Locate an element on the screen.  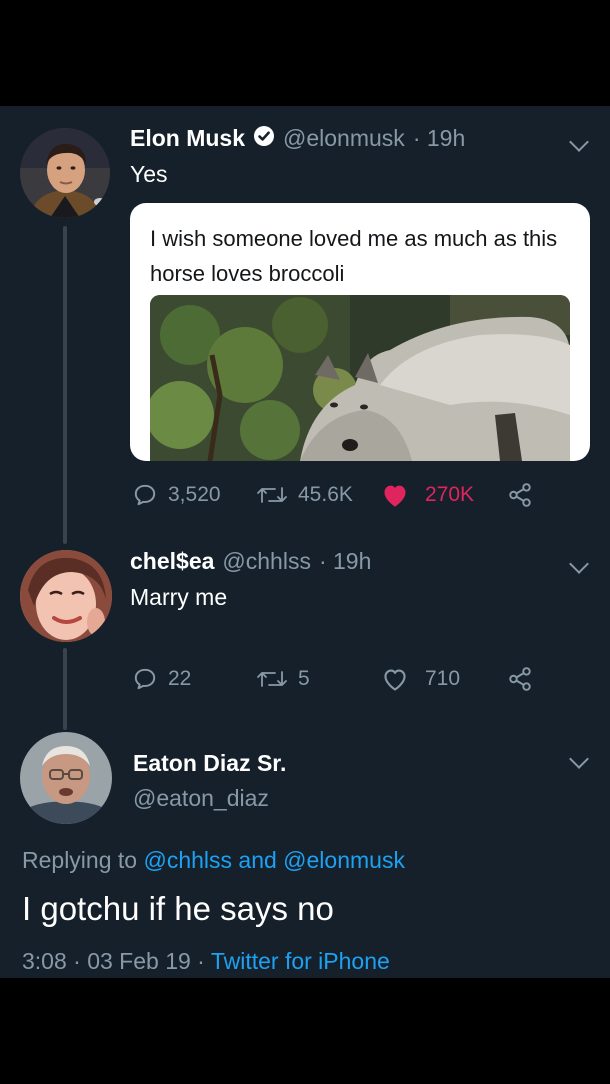
author-name: Elon Musk is located at coordinates (187, 138).